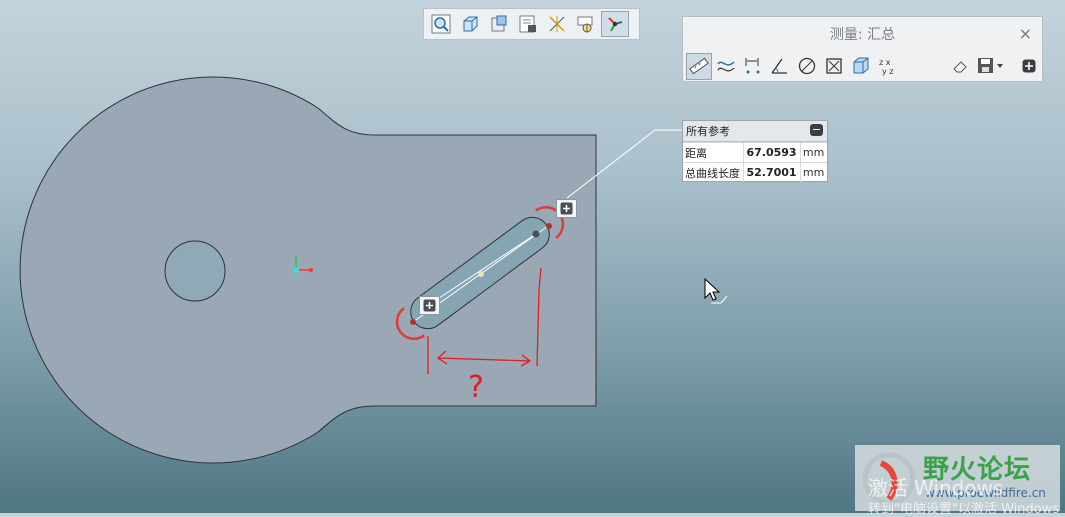  Describe the element at coordinates (885, 62) in the screenshot. I see `svg-text: z x` at that location.